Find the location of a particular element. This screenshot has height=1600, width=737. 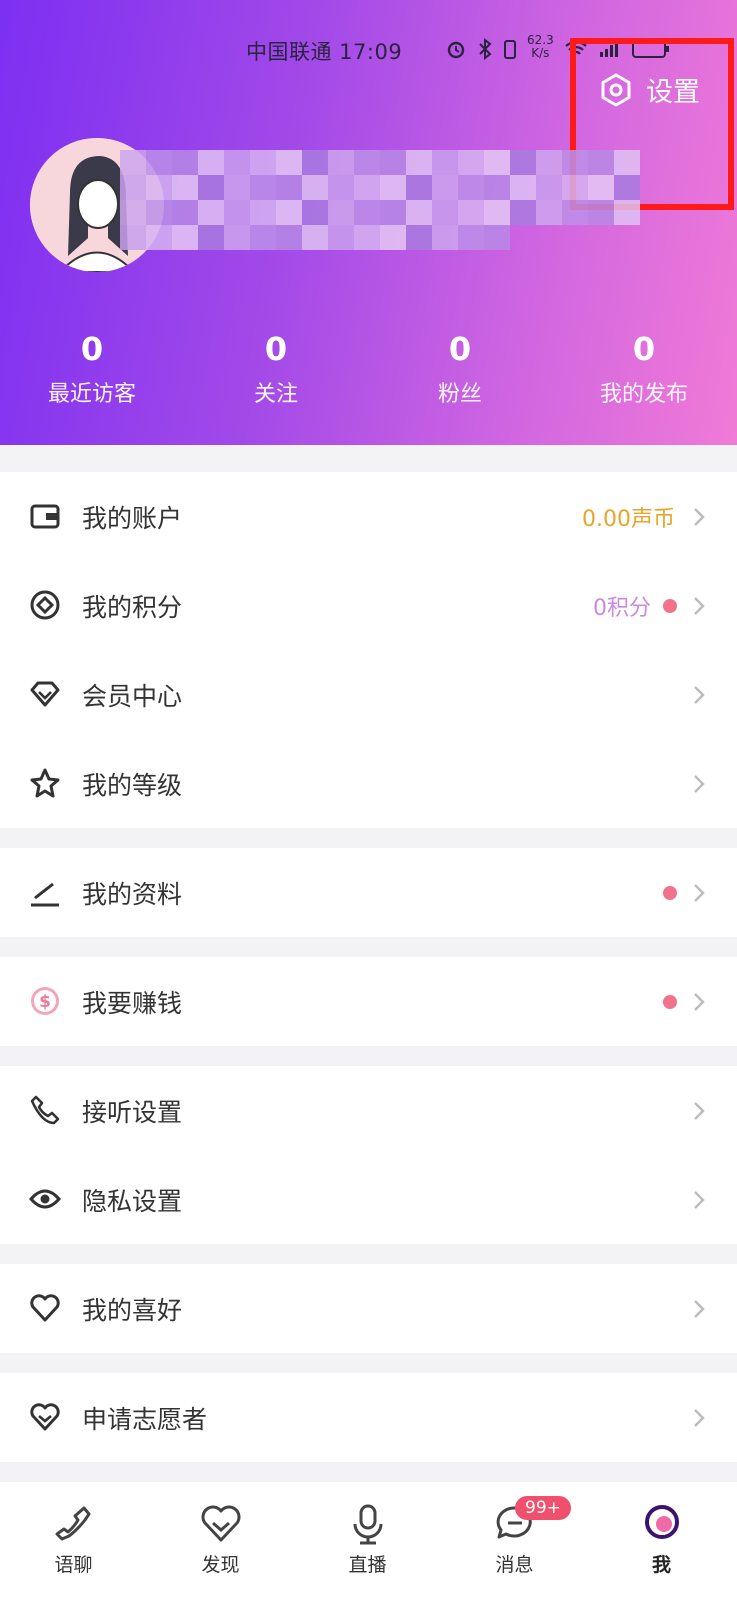

stat-recent-visitors: 0 最近访客 is located at coordinates (92, 369).